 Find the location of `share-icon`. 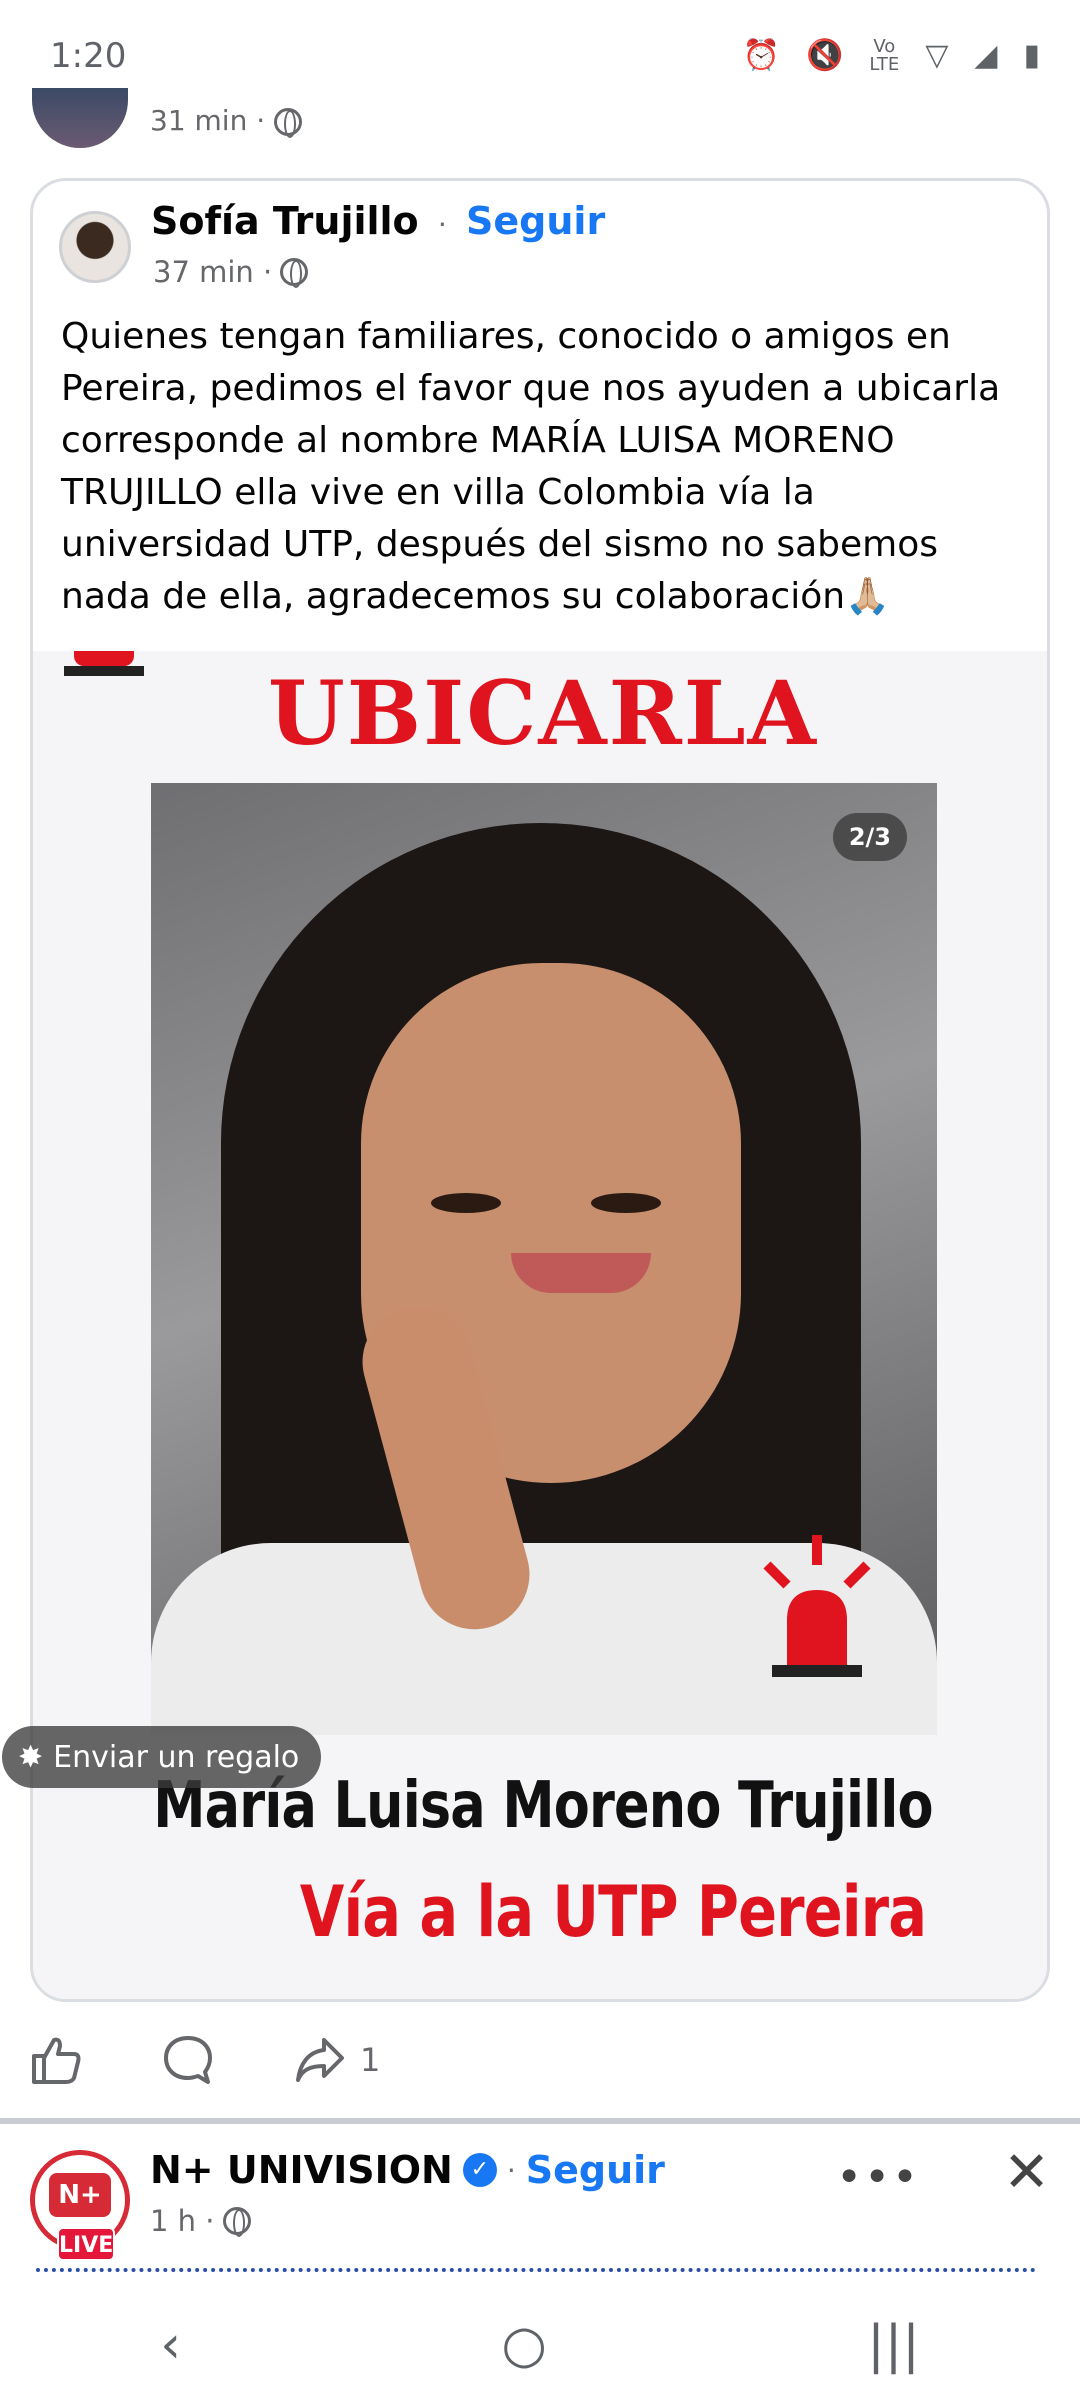

share-icon is located at coordinates (320, 2060).